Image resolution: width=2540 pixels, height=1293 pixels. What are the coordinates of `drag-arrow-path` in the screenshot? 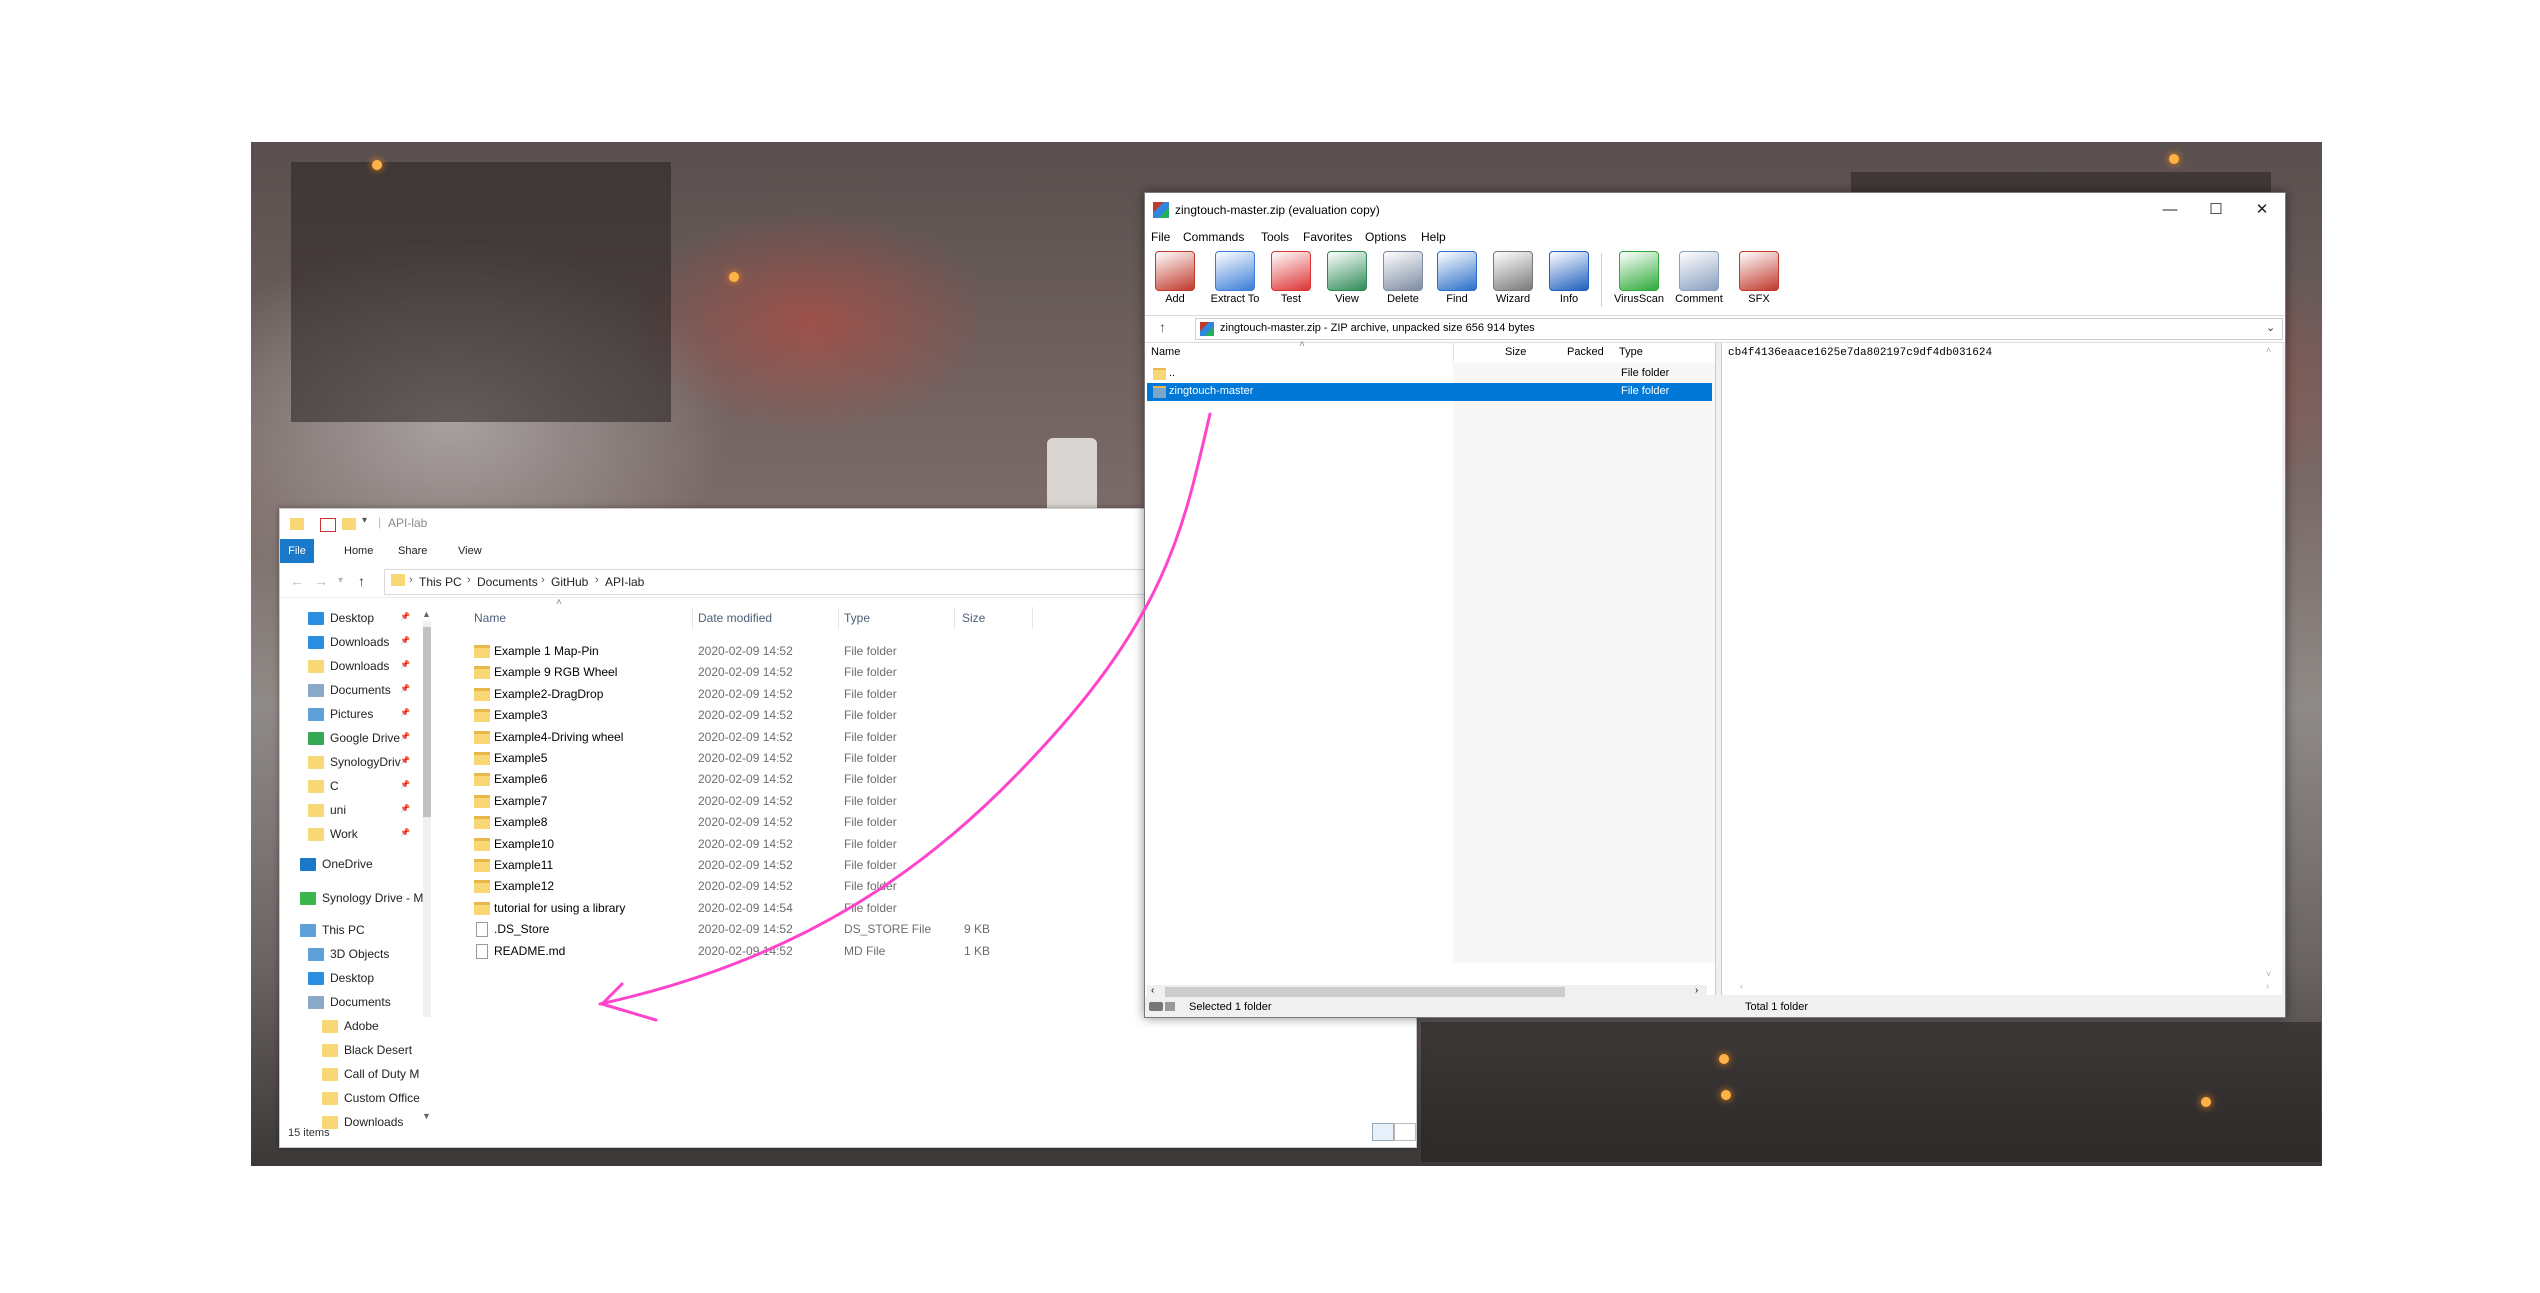 It's located at (905, 709).